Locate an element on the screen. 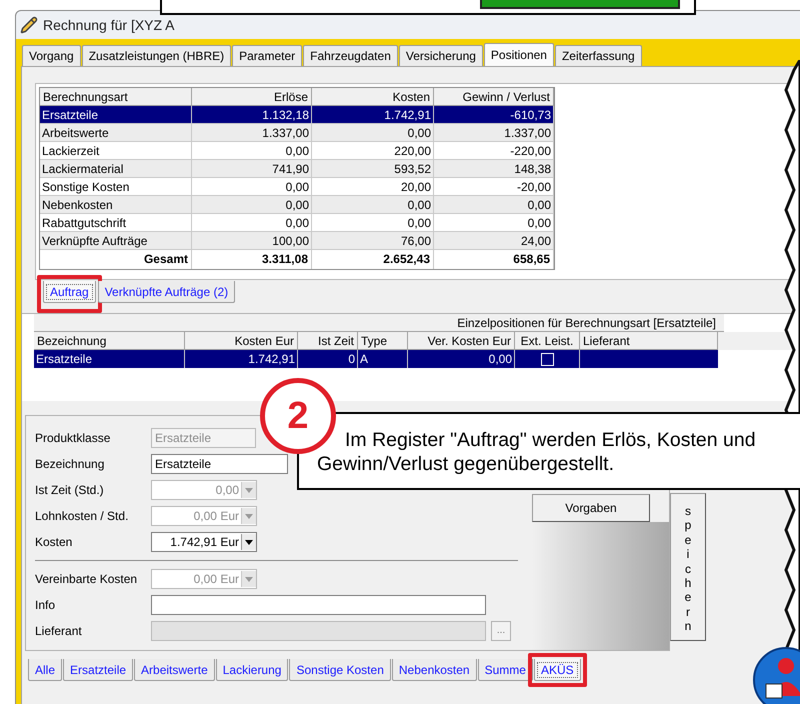  tab: Zeiterfassung is located at coordinates (598, 55).